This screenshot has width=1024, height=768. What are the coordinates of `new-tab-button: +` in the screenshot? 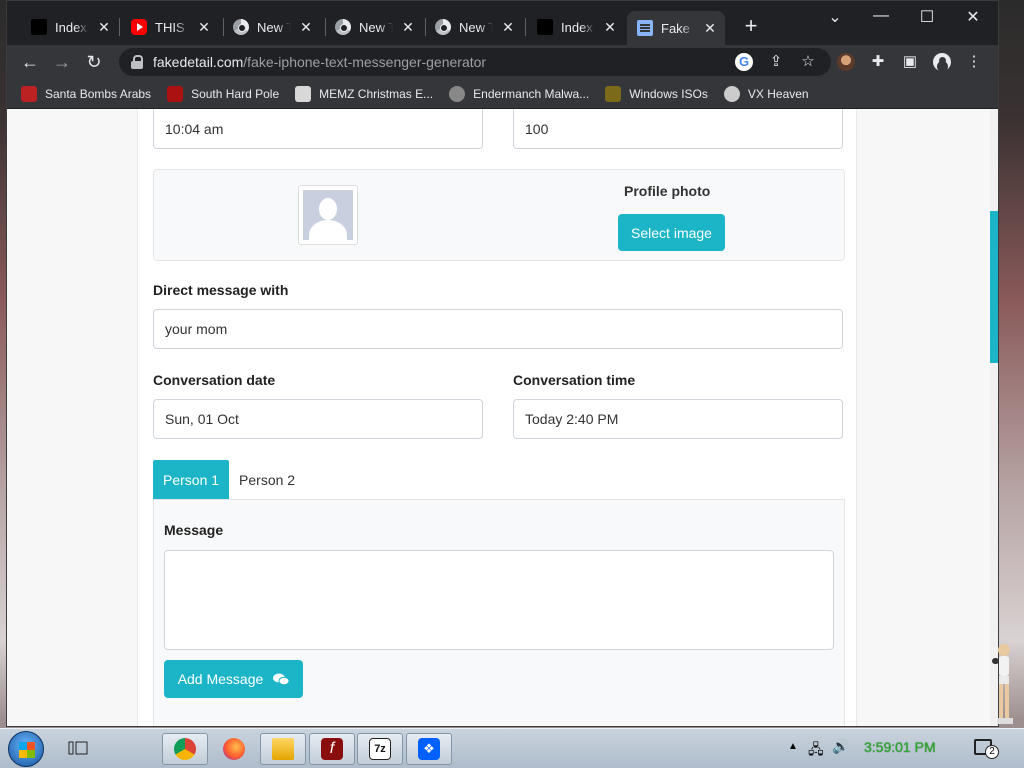 It's located at (751, 26).